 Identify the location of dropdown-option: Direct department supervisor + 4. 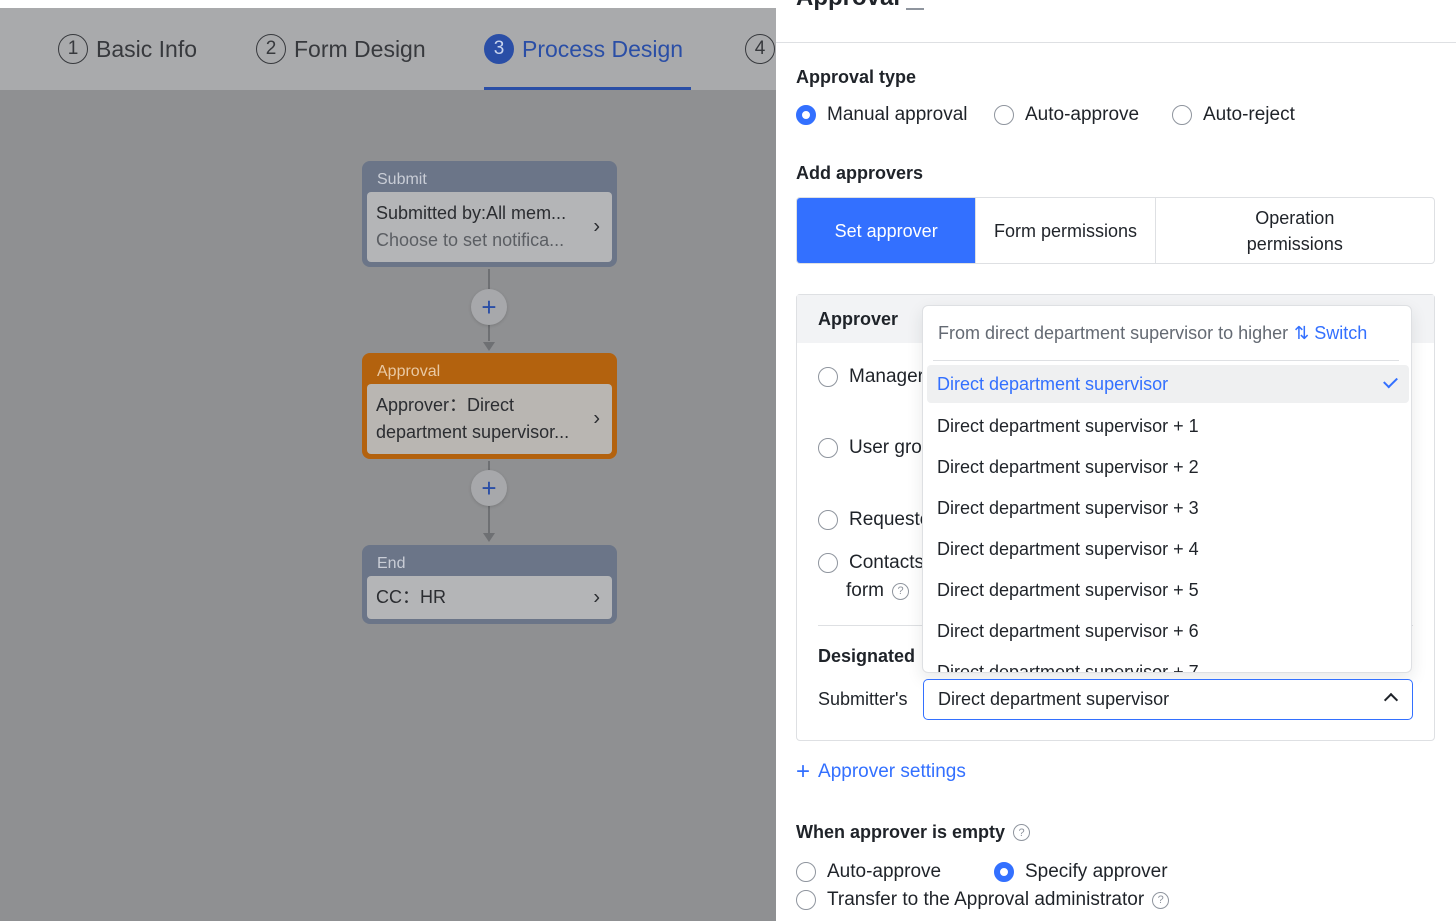
(1168, 549).